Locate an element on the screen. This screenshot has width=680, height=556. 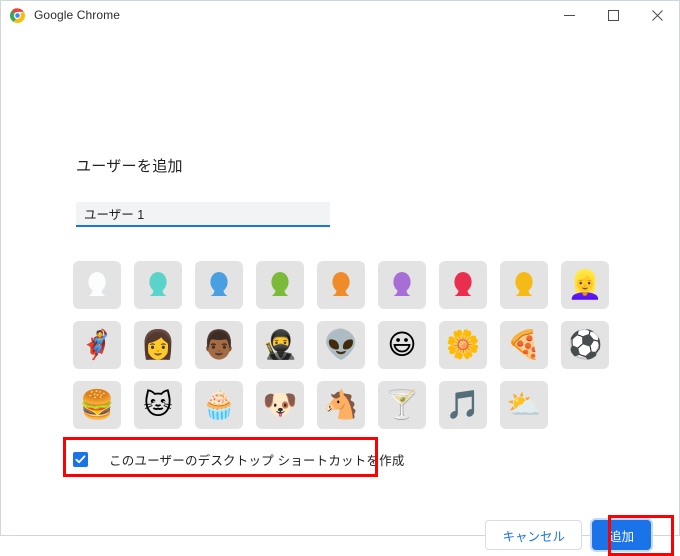
desktop-shortcut-label: このユーザーのデスクトップ ショートカットを作成 is located at coordinates (257, 460).